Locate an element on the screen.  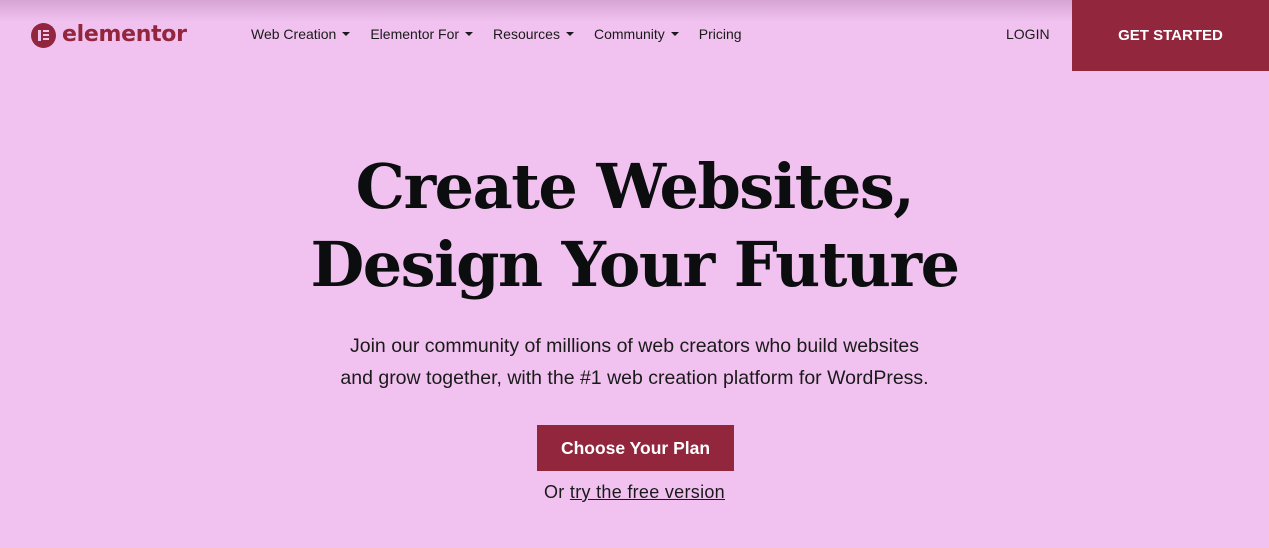
choose-plan-button: Choose Your Plan is located at coordinates (635, 448).